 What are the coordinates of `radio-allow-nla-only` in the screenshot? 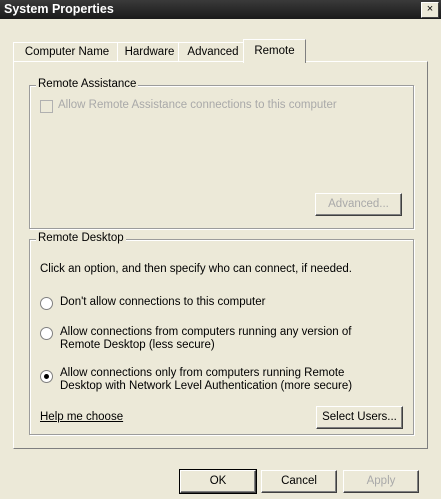 It's located at (46, 376).